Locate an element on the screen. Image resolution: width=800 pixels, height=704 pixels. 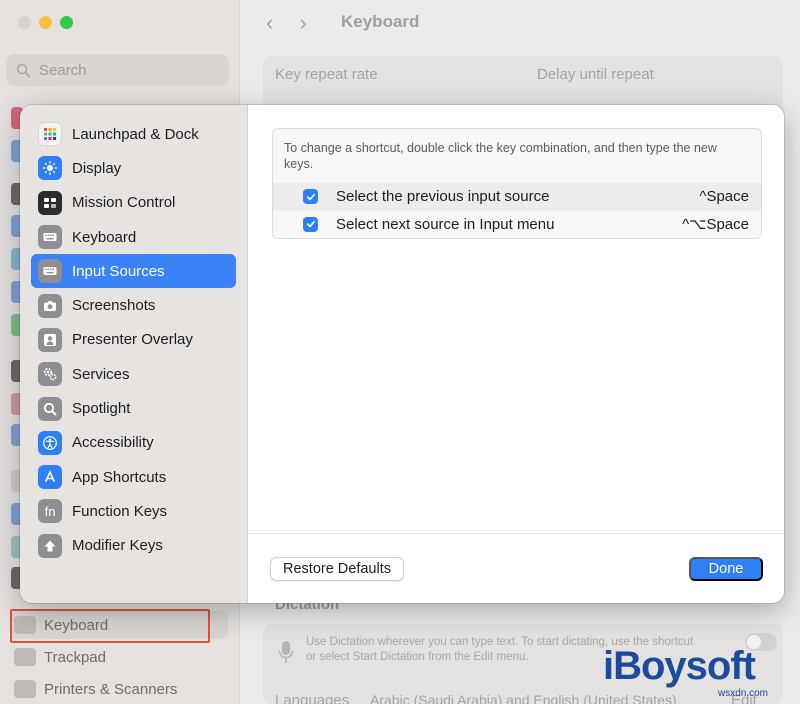
table-row: Select the previous input source ^Space is located at coordinates (517, 197).